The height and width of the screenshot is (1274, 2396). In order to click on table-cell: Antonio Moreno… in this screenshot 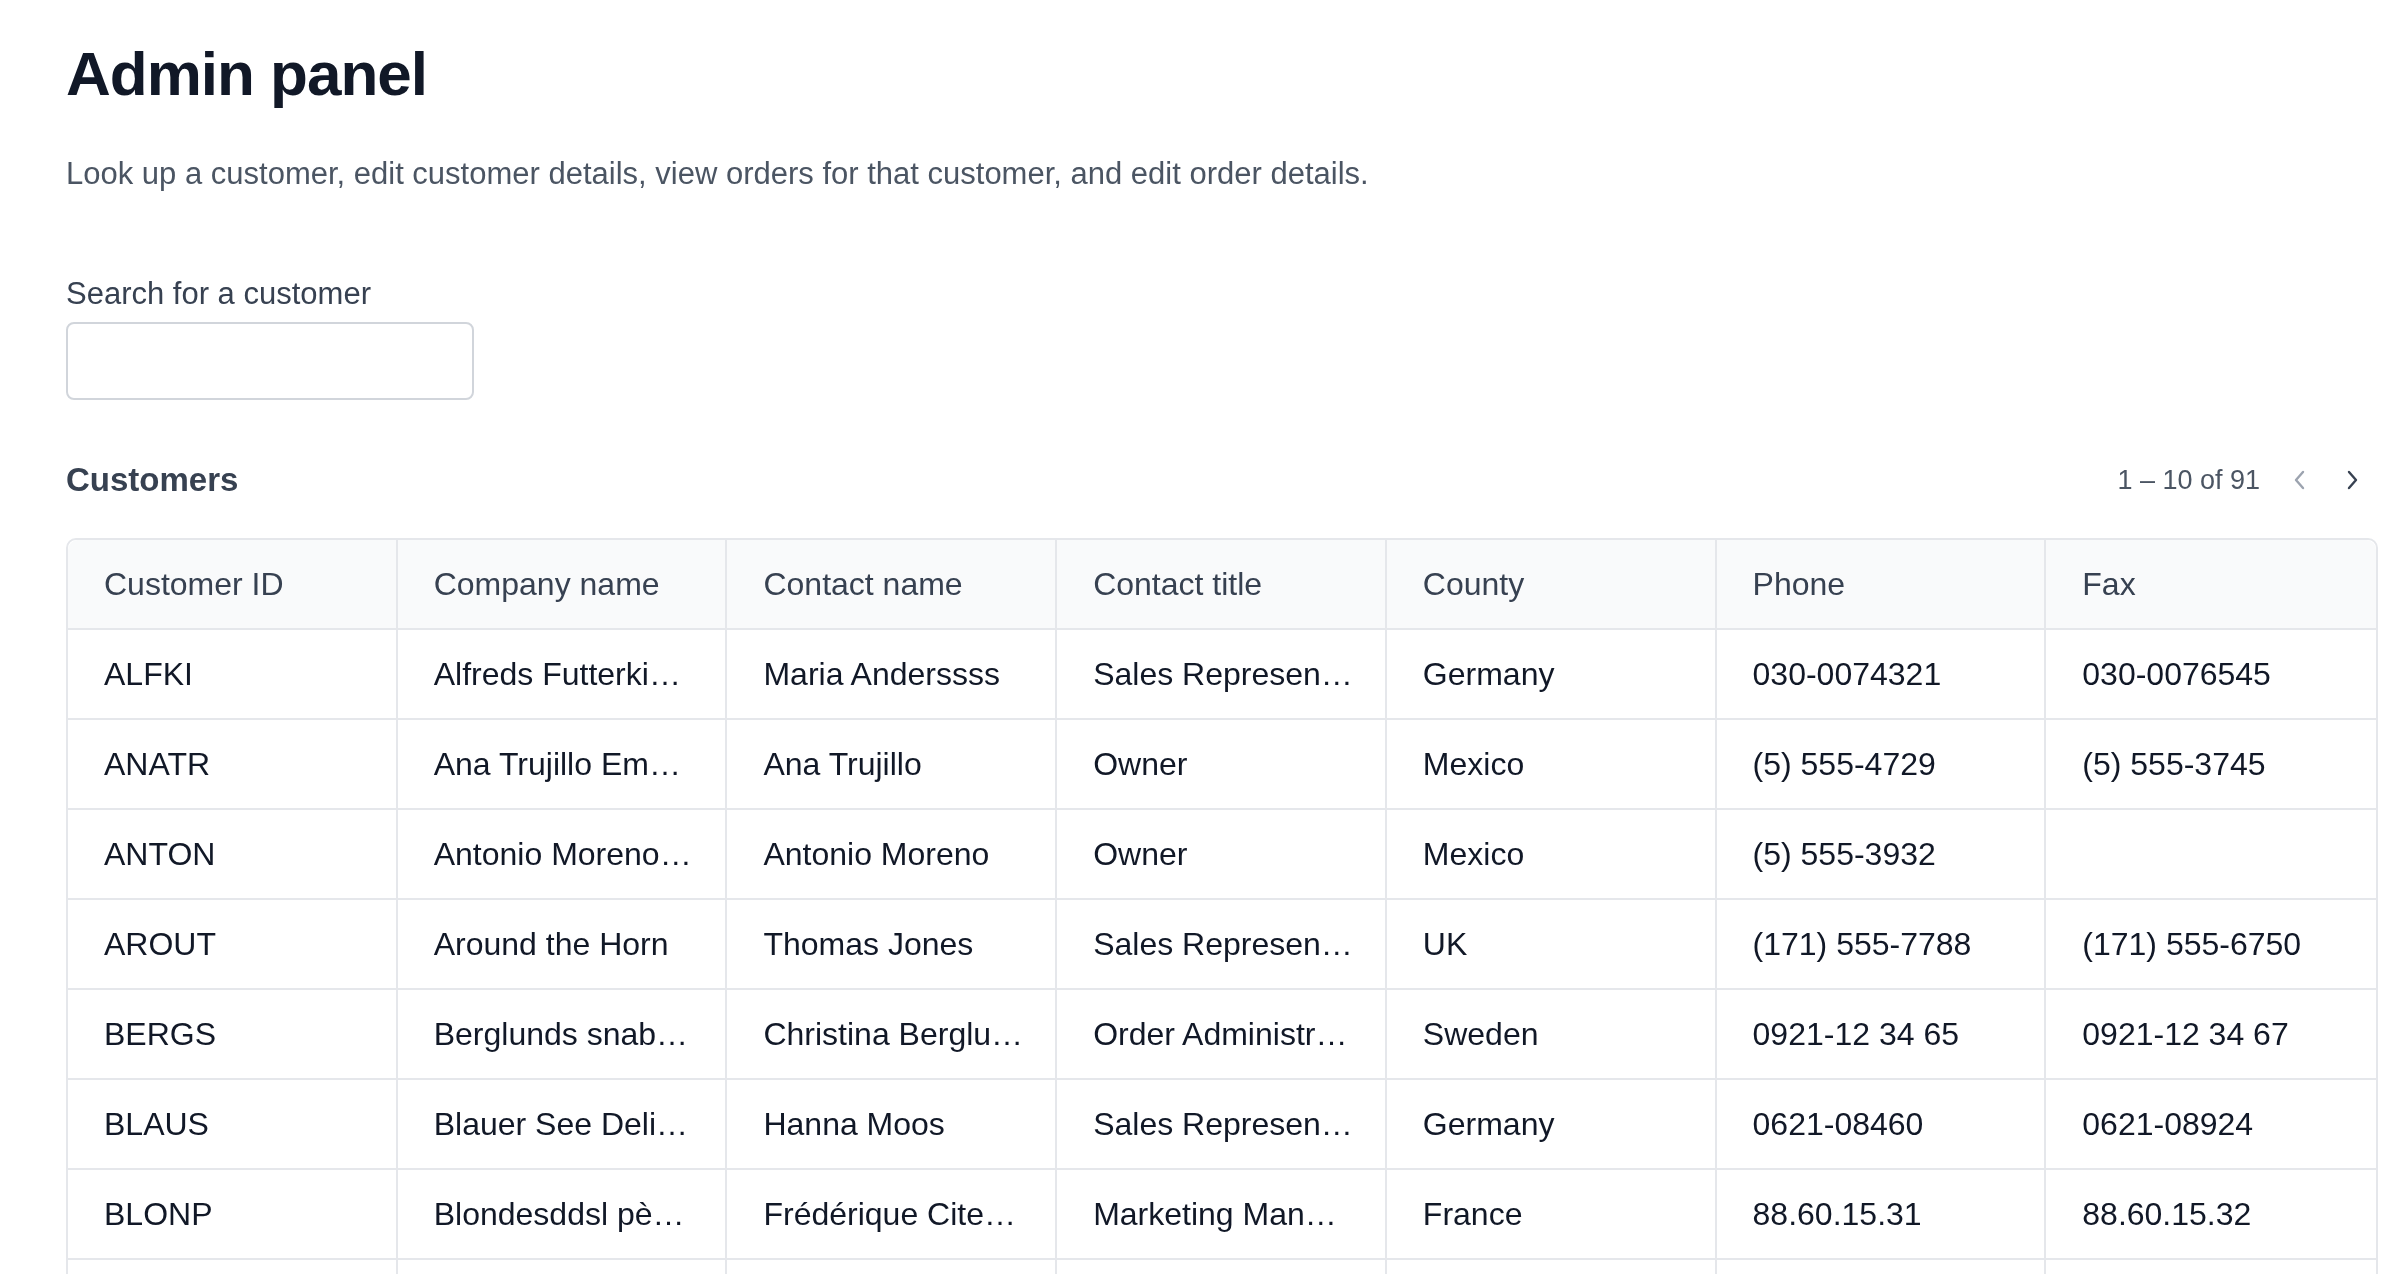, I will do `click(562, 854)`.